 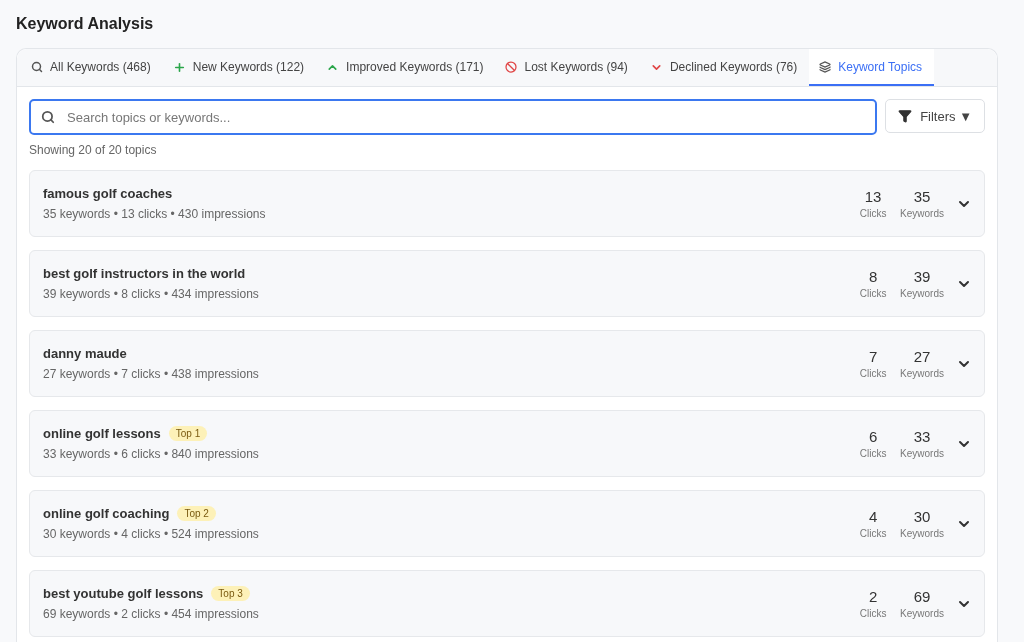 What do you see at coordinates (507, 283) in the screenshot?
I see `topic-card: best golf instructors in the world 39 keywords • 8 clicks • 434 impressions 8 Clicks 39 Keywords` at bounding box center [507, 283].